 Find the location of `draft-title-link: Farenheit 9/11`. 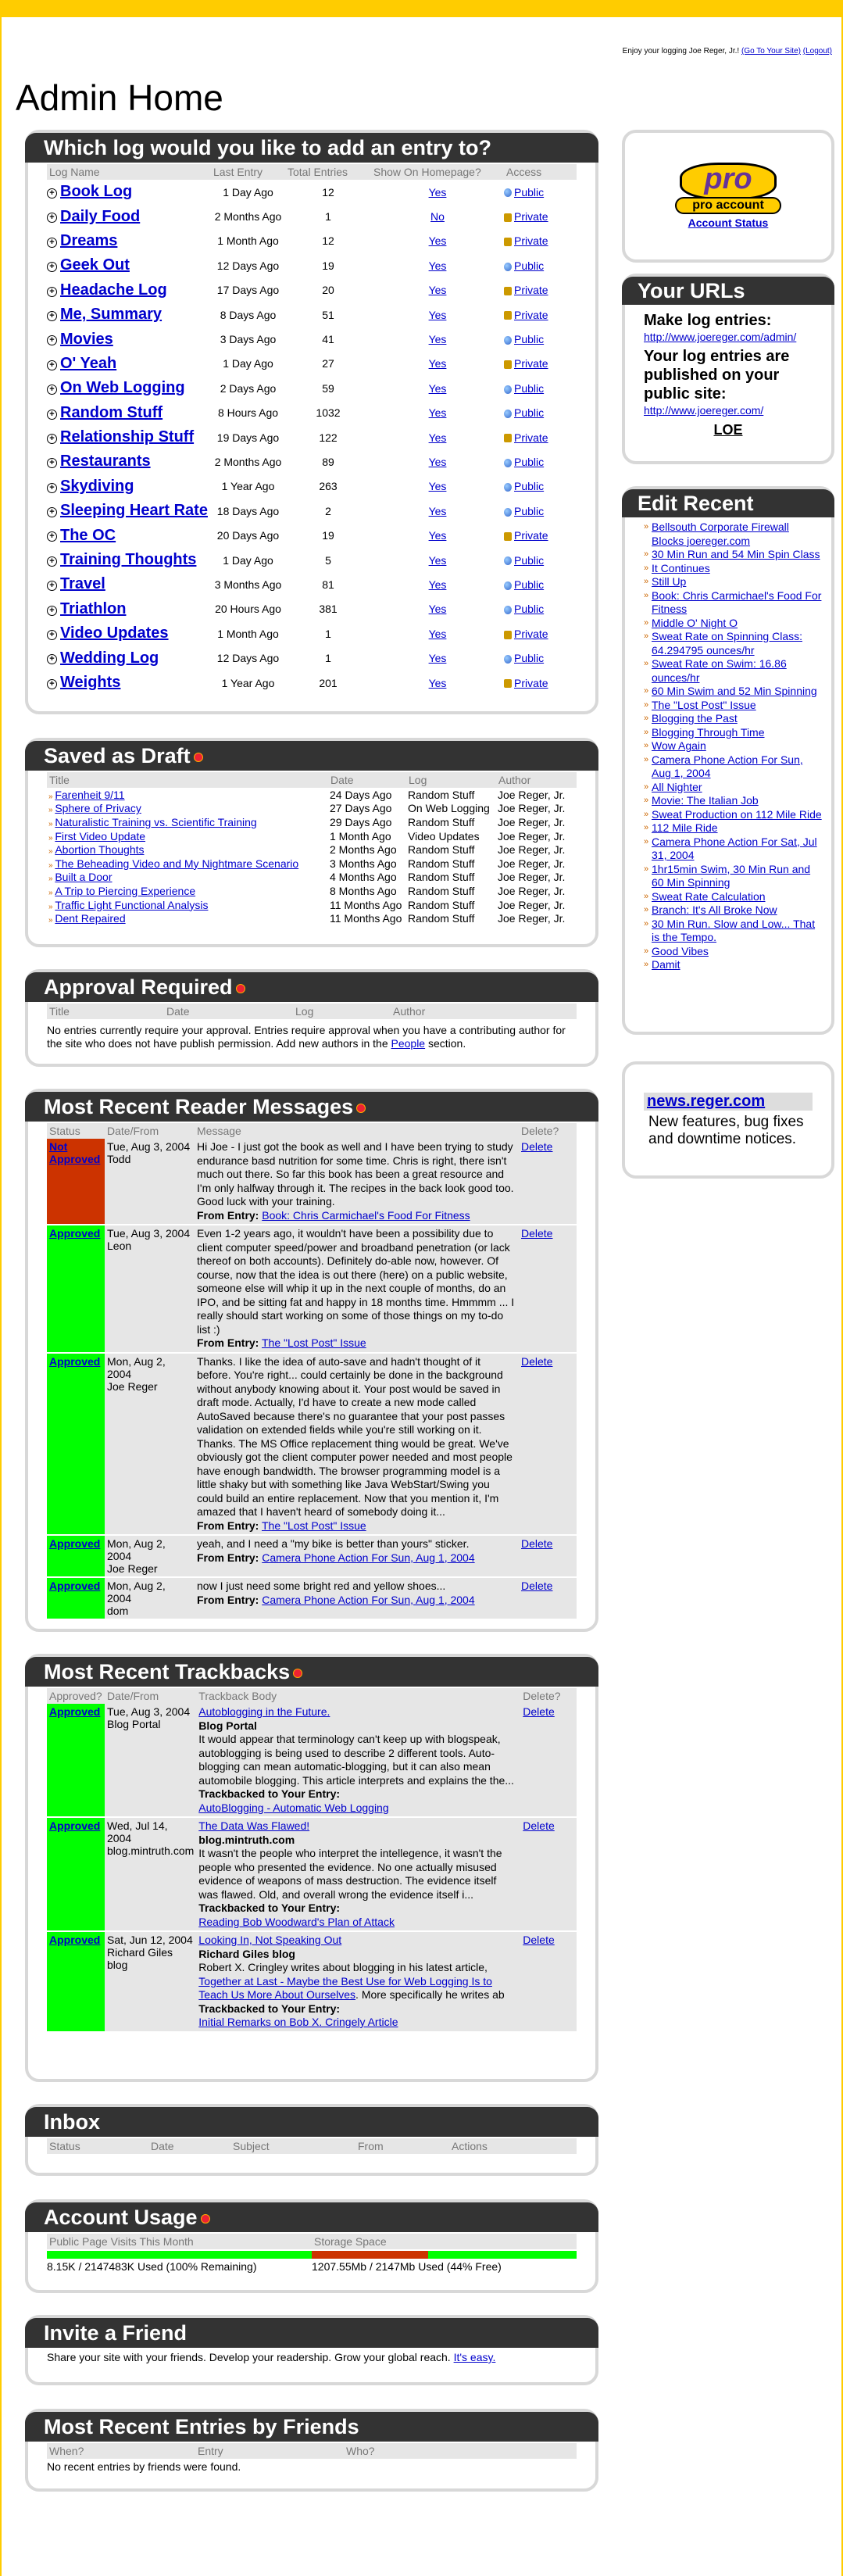

draft-title-link: Farenheit 9/11 is located at coordinates (89, 795).